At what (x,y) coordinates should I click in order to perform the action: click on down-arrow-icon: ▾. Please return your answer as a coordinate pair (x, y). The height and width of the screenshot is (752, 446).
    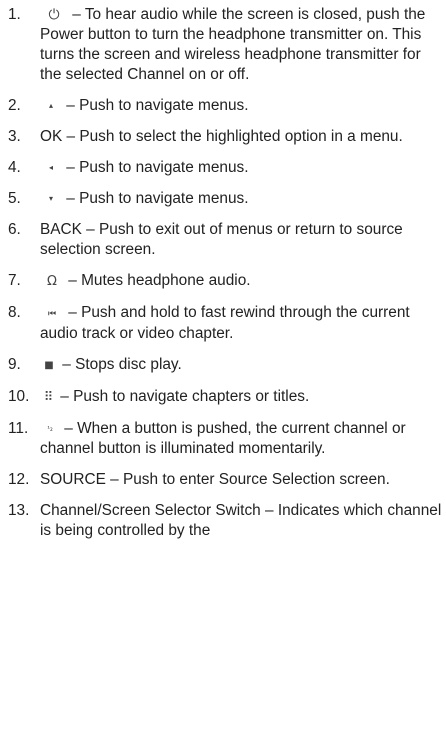
    Looking at the image, I should click on (50, 198).